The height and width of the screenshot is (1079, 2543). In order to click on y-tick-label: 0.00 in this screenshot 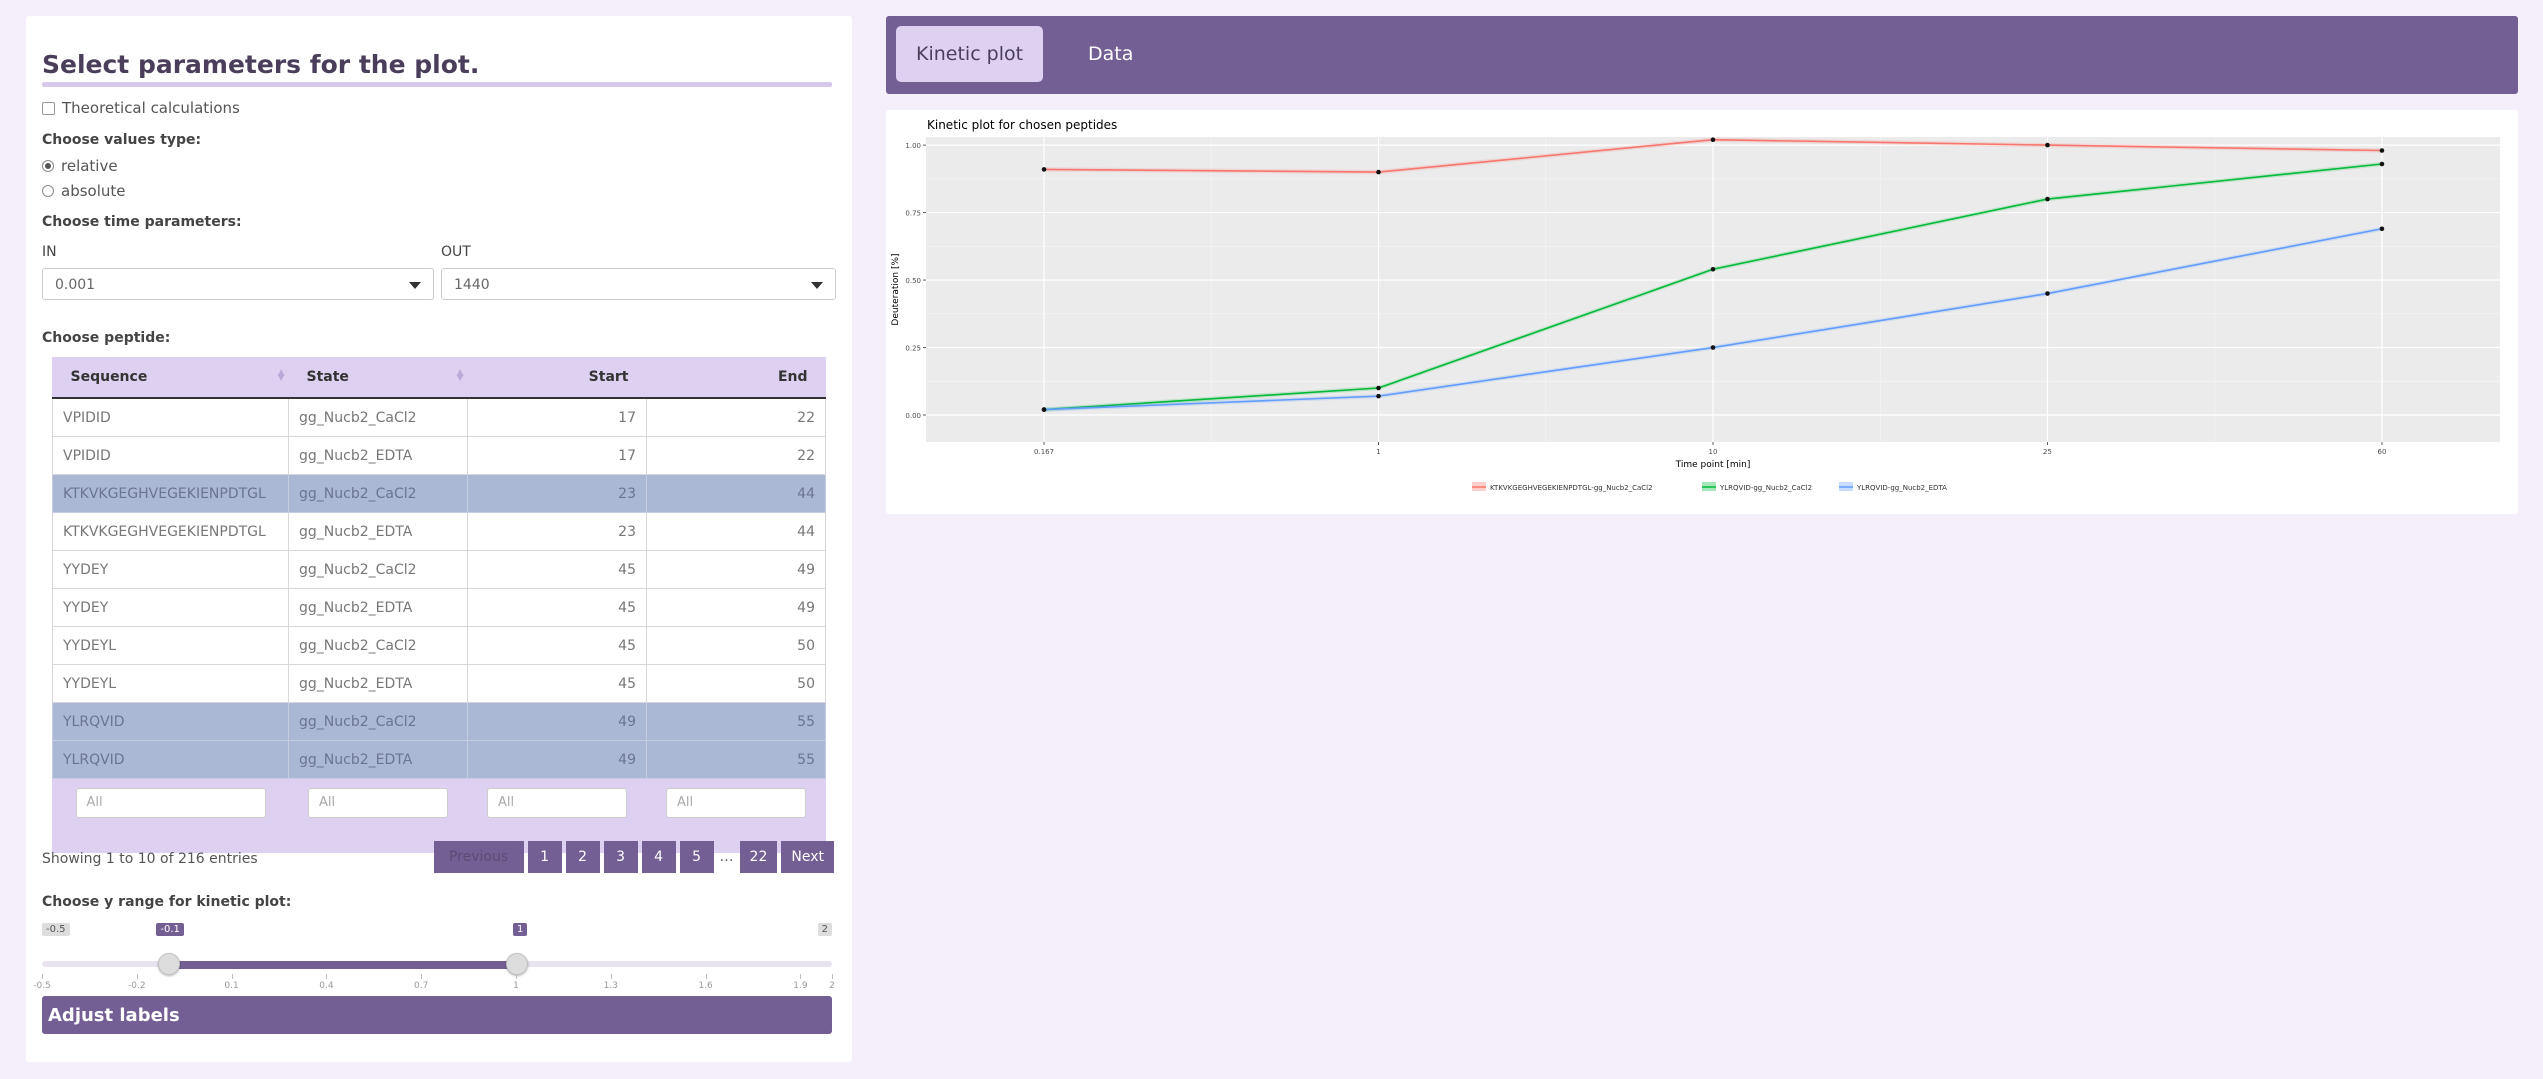, I will do `click(913, 416)`.